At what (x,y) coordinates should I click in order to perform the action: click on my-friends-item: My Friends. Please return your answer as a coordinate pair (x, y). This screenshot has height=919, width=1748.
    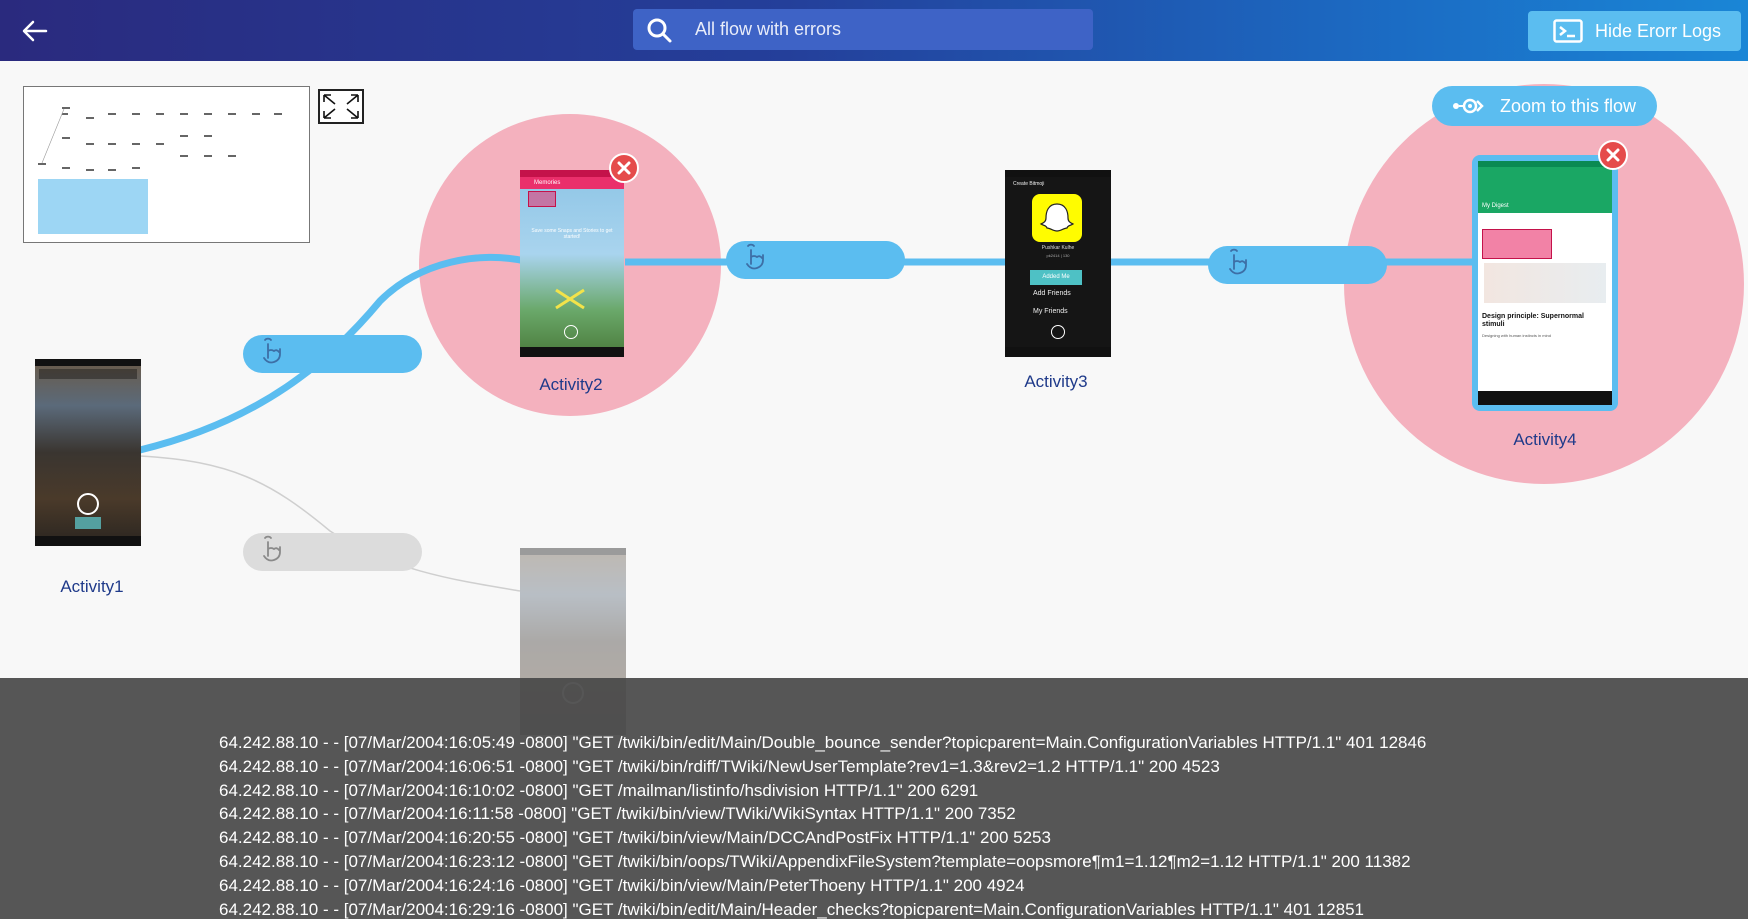
    Looking at the image, I should click on (1050, 311).